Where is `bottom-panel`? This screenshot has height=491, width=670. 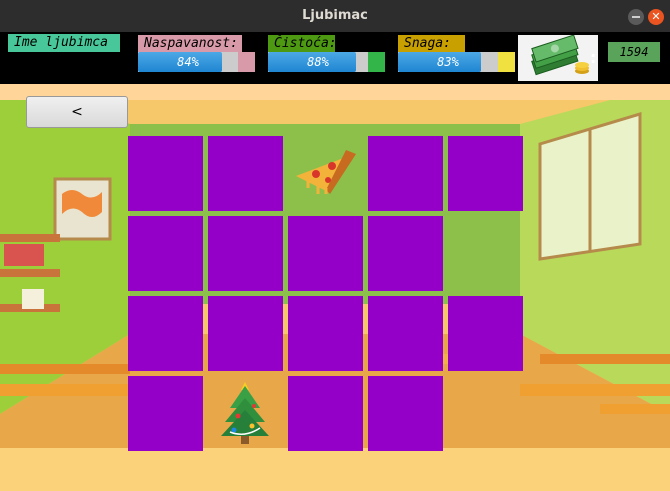 bottom-panel is located at coordinates (335, 469).